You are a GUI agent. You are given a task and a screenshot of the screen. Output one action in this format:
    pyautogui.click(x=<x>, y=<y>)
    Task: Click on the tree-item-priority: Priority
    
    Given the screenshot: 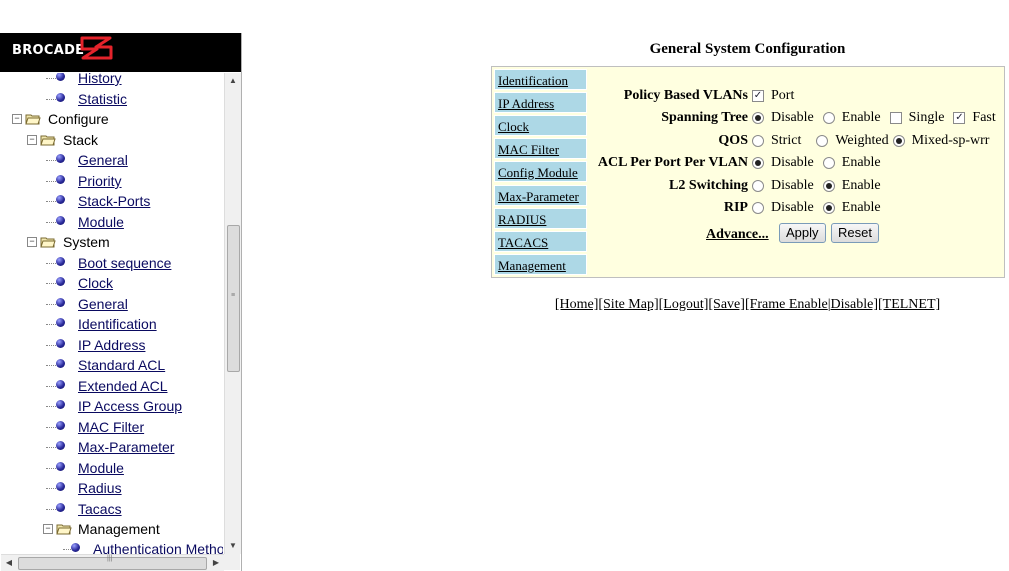 What is the action you would take?
    pyautogui.click(x=112, y=181)
    